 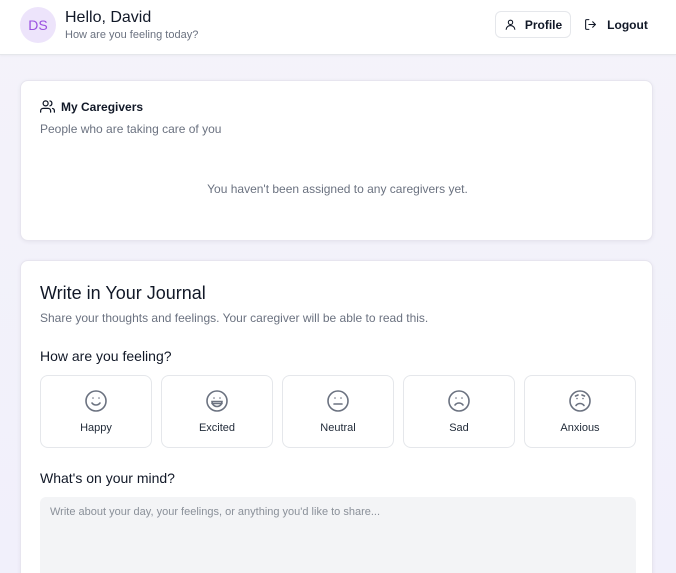 I want to click on worried-face-icon, so click(x=580, y=403).